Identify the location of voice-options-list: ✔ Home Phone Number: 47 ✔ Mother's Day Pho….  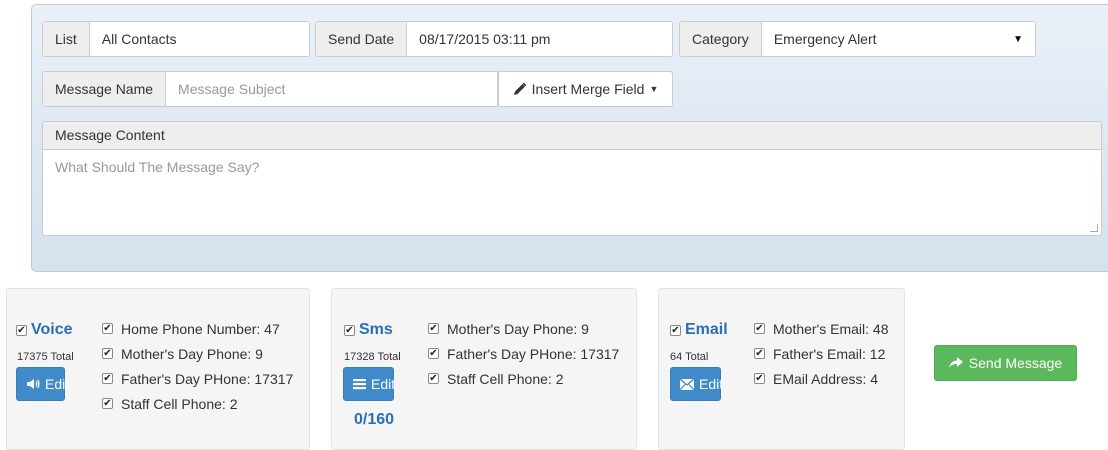
(197, 366).